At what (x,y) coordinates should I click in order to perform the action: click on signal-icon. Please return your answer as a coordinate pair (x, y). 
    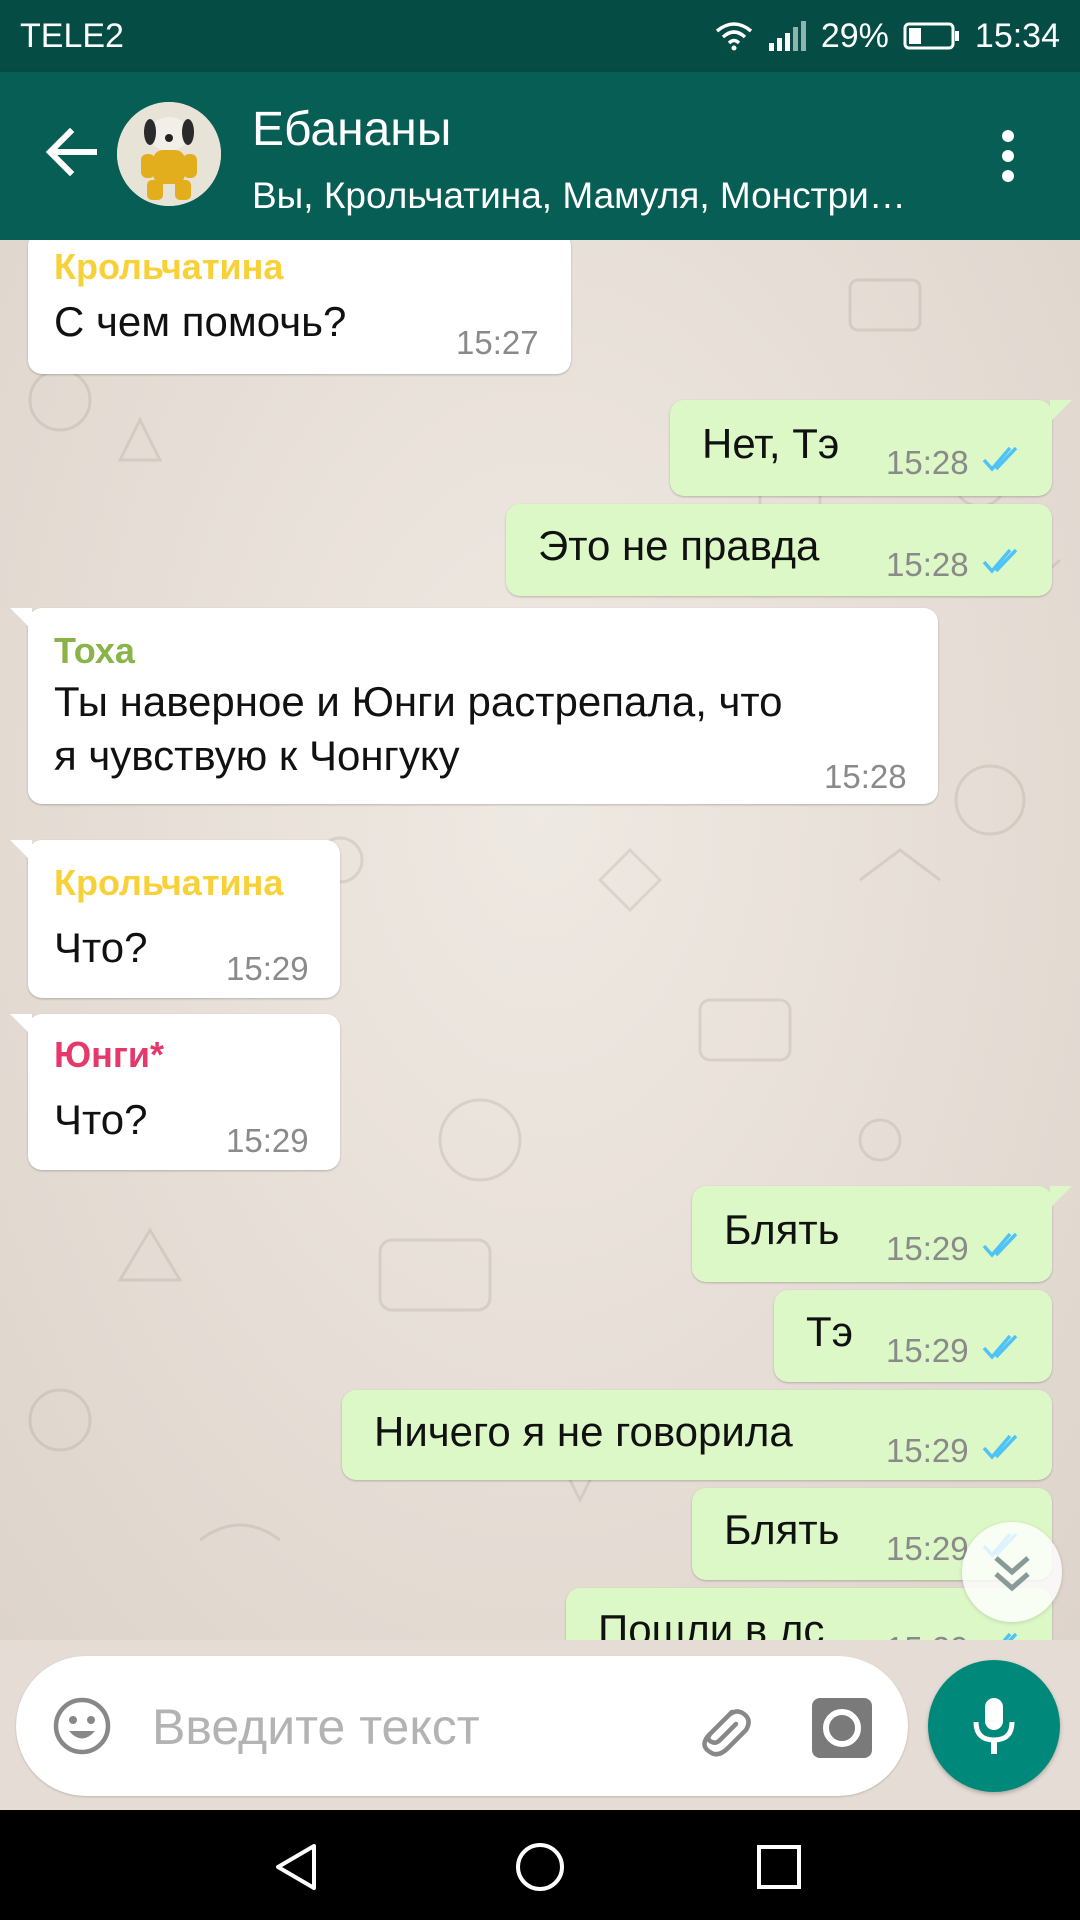
    Looking at the image, I should click on (787, 36).